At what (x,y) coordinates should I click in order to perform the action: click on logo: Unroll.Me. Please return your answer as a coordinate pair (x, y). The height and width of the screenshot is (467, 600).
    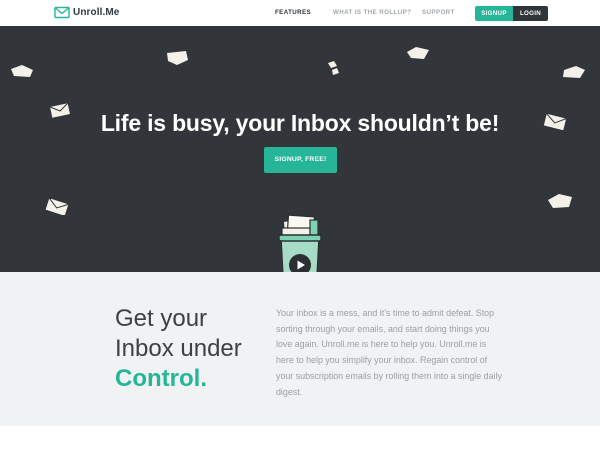
    Looking at the image, I should click on (86, 12).